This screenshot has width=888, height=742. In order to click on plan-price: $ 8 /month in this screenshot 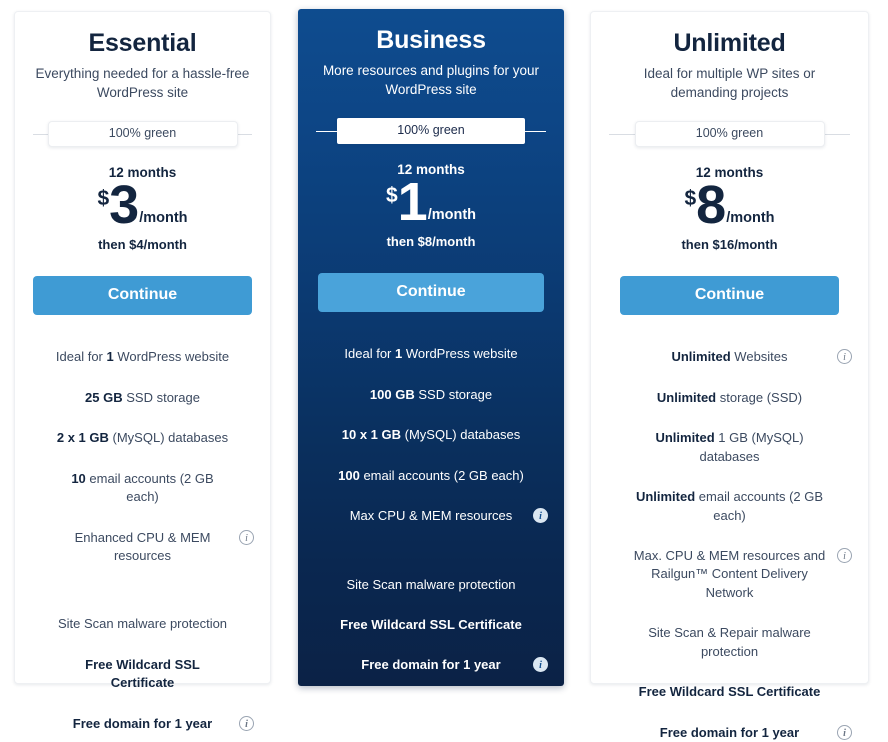, I will do `click(729, 204)`.